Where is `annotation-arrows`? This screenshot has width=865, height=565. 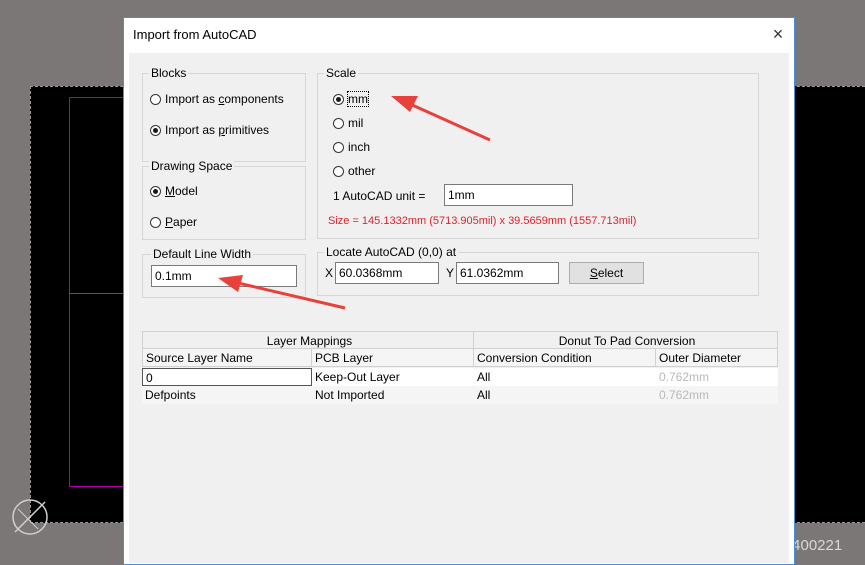 annotation-arrows is located at coordinates (354, 203).